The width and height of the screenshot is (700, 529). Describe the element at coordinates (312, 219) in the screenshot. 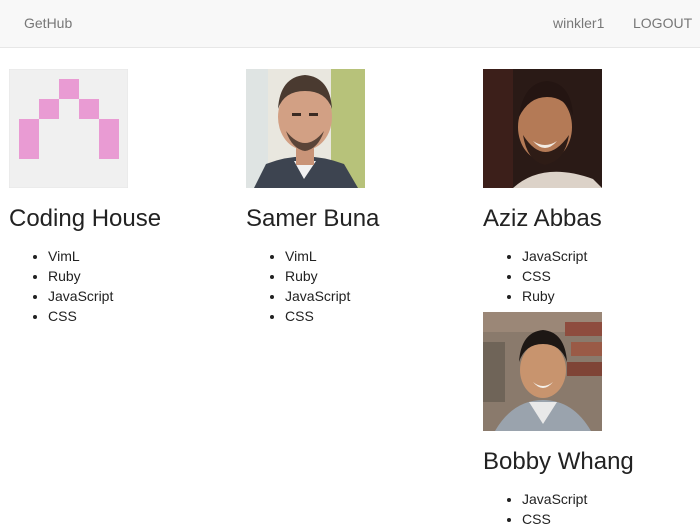

I see `user-name: Samer Buna` at that location.